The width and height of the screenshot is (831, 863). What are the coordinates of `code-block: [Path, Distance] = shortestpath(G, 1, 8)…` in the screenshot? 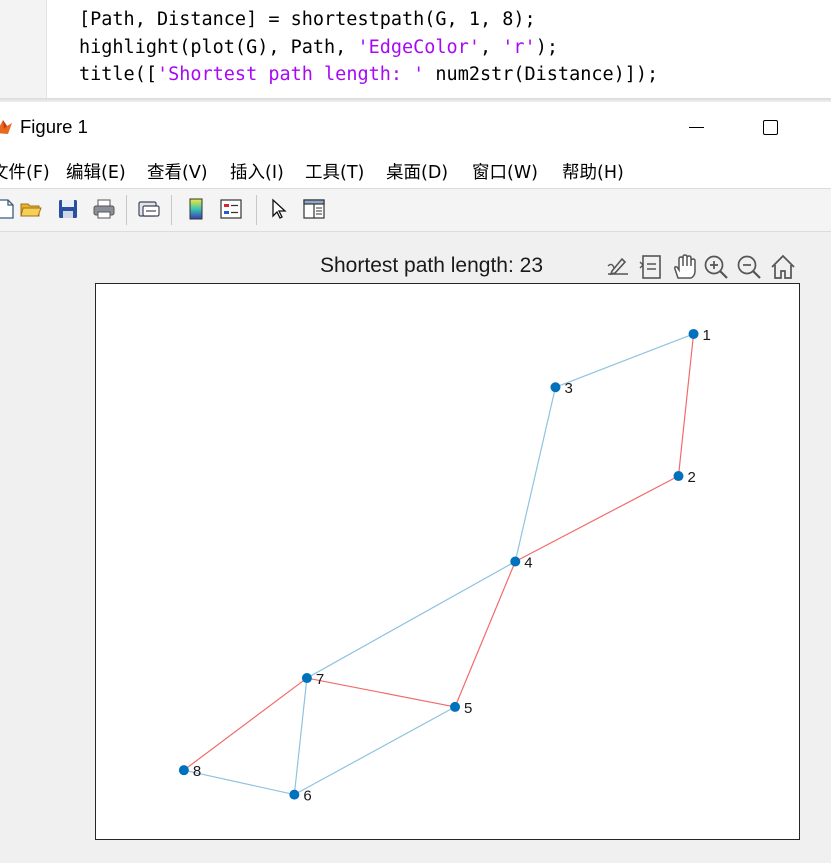 It's located at (368, 47).